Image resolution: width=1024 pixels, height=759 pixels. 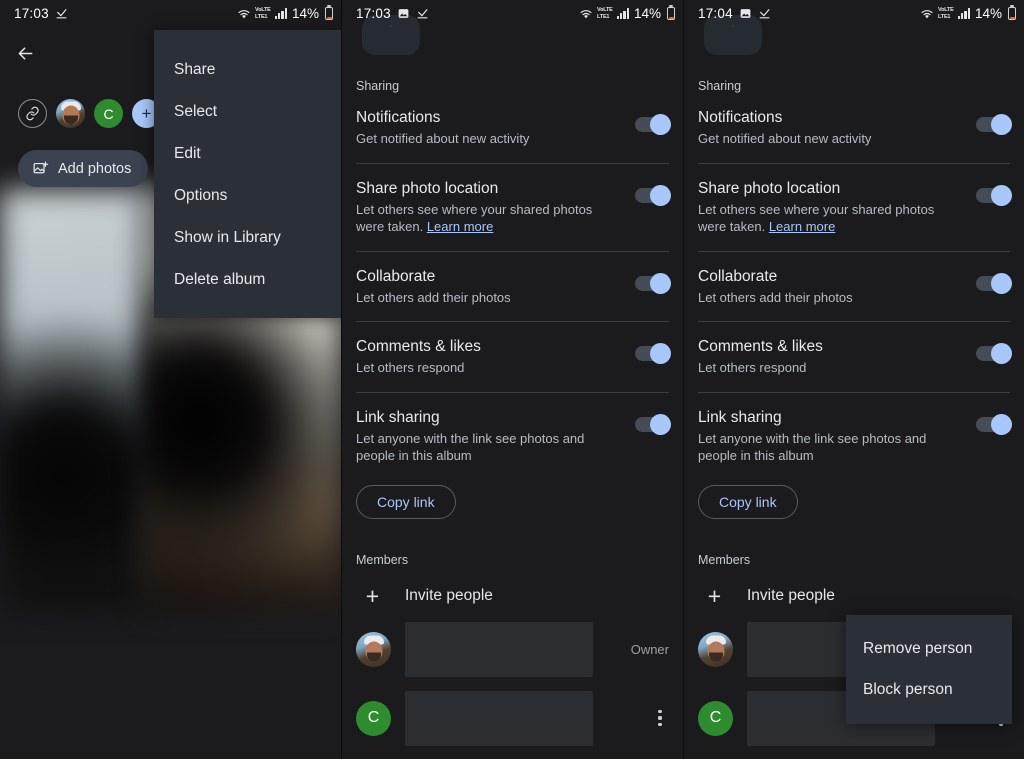 I want to click on menu-item-remove-person: Remove person, so click(x=929, y=649).